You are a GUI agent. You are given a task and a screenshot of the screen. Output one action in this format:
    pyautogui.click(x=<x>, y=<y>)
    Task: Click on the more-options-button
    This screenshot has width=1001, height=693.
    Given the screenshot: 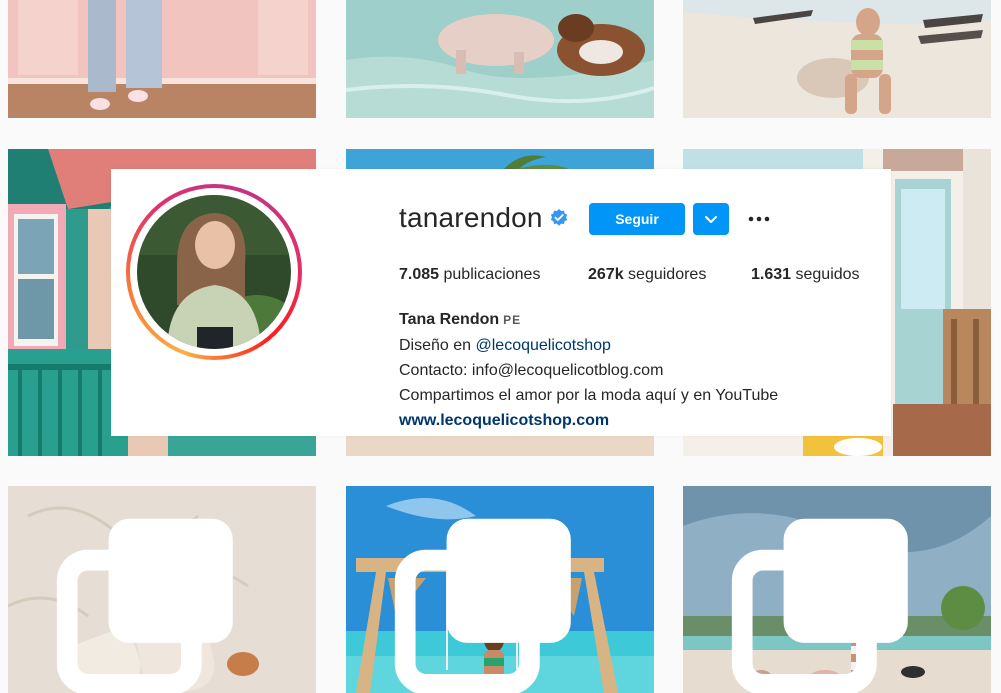 What is the action you would take?
    pyautogui.click(x=759, y=219)
    